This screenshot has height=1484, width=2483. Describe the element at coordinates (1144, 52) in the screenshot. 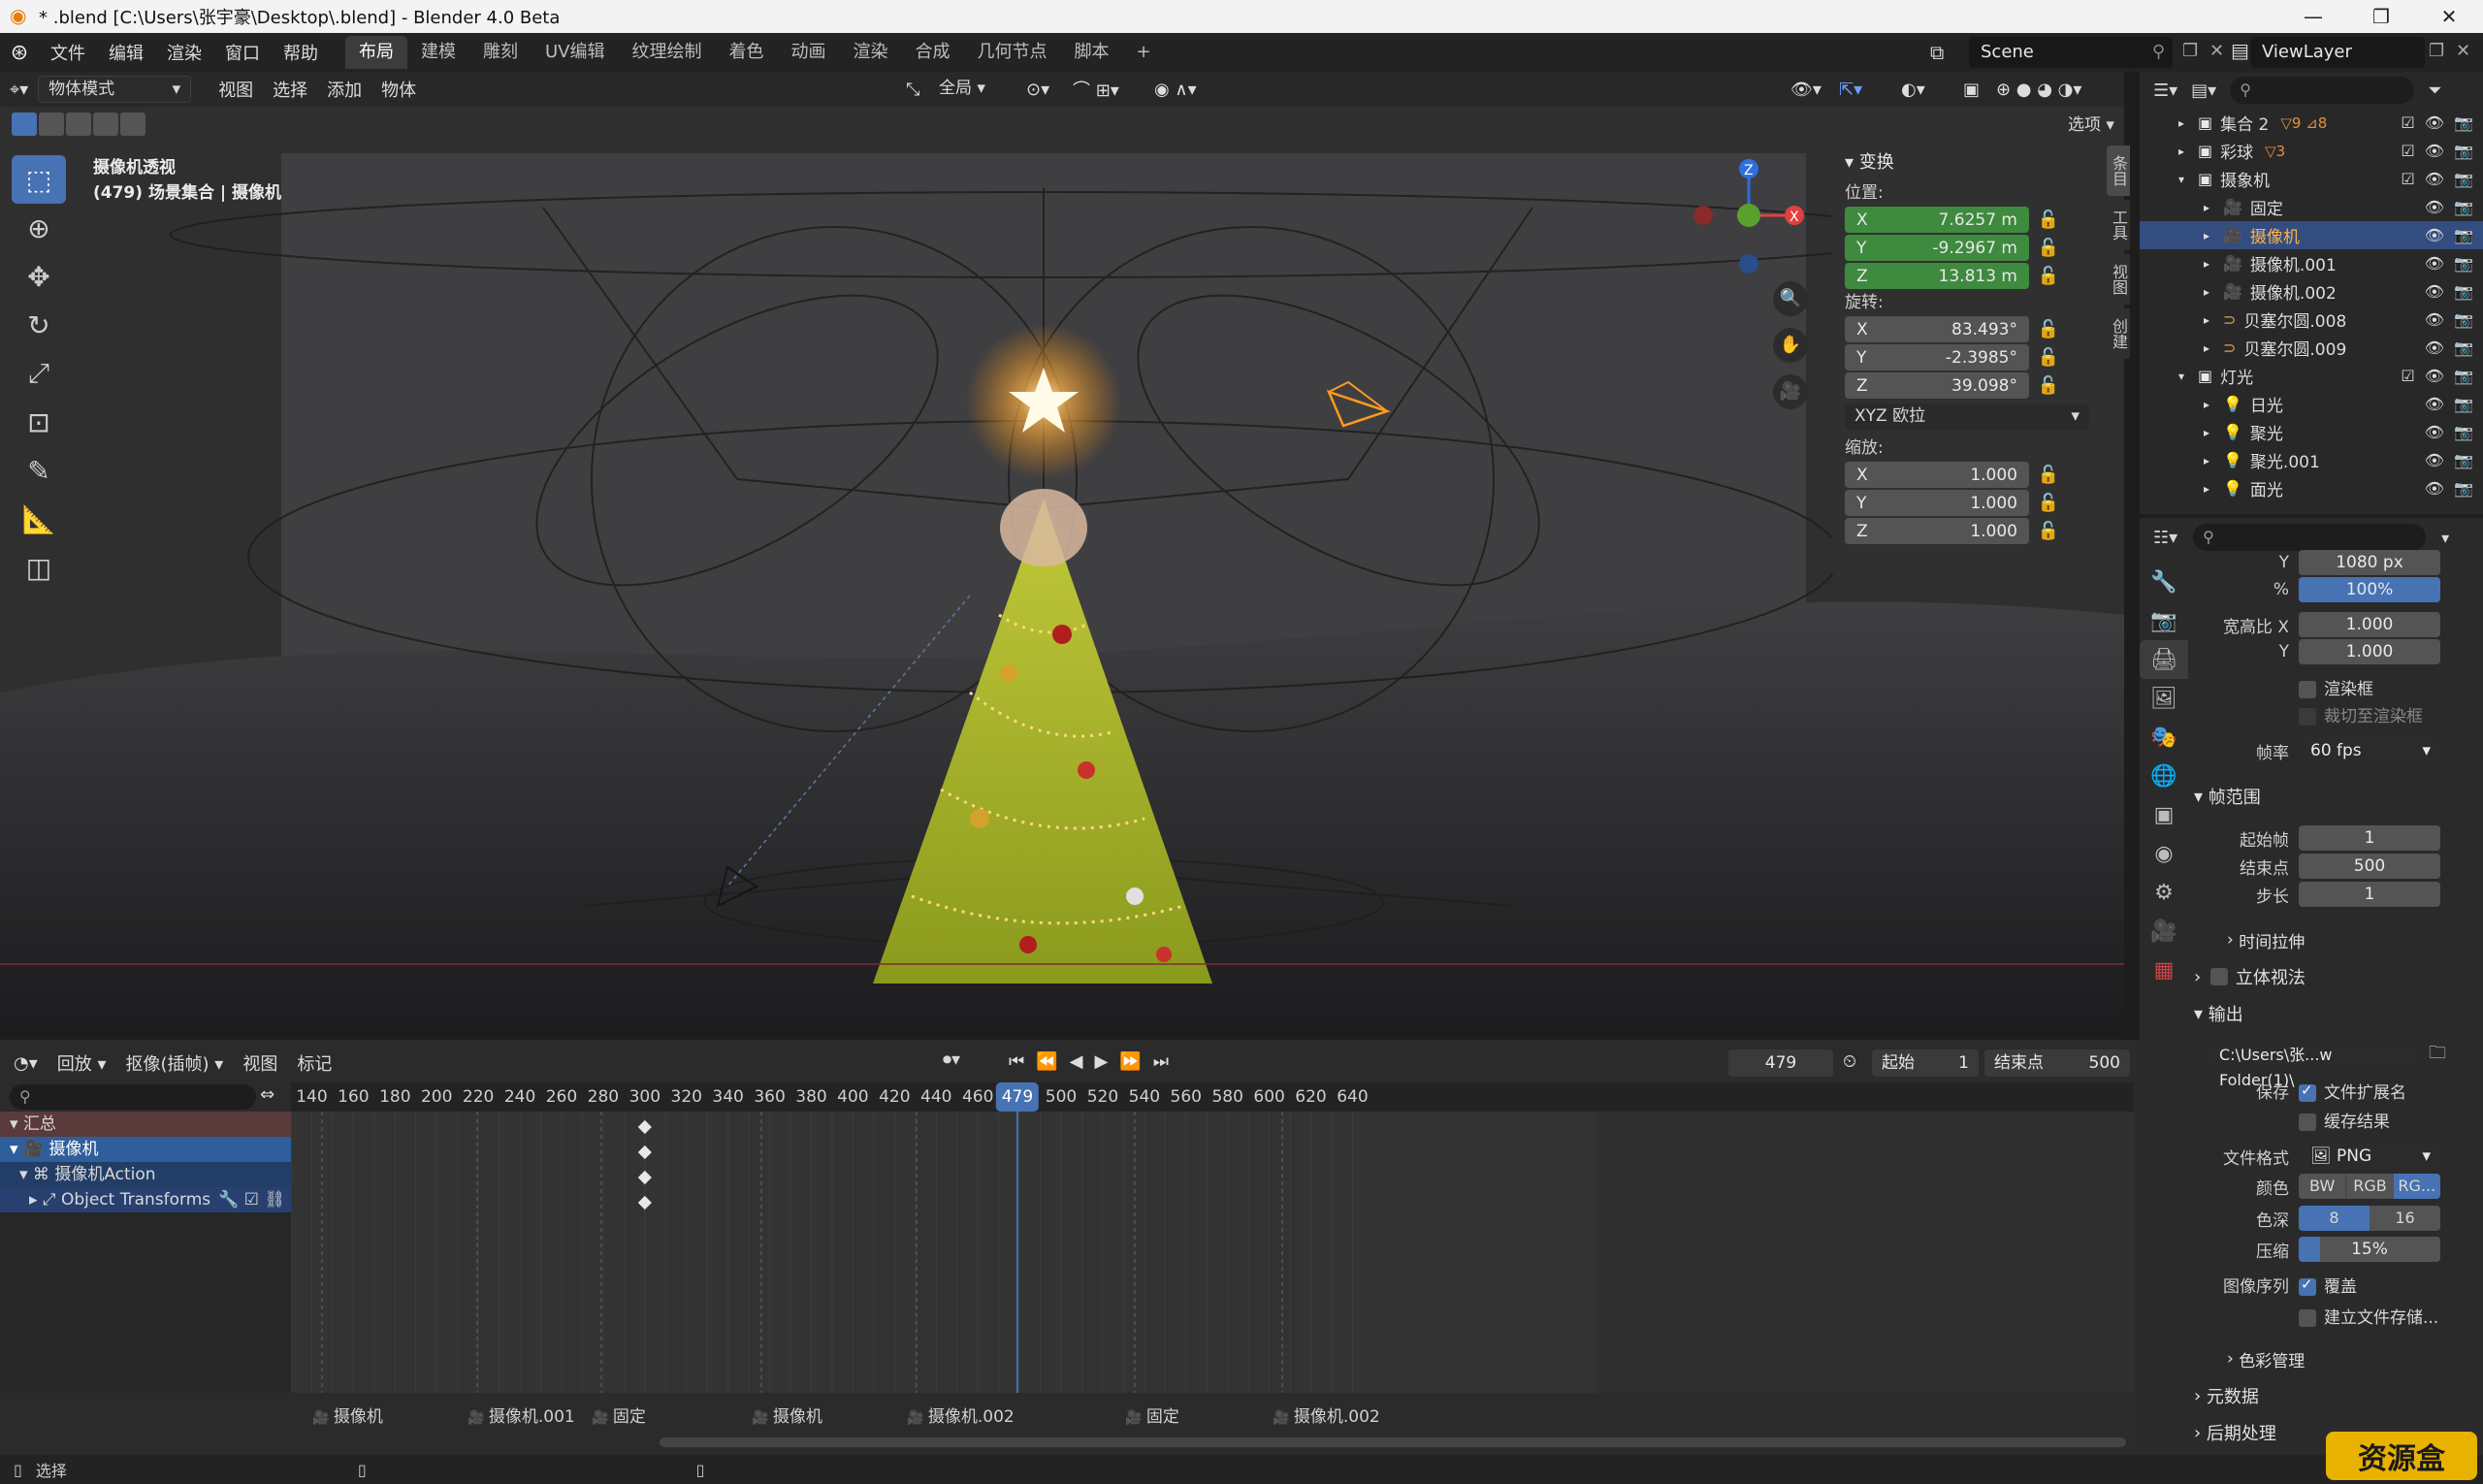

I see `add-workspace-button: +` at that location.